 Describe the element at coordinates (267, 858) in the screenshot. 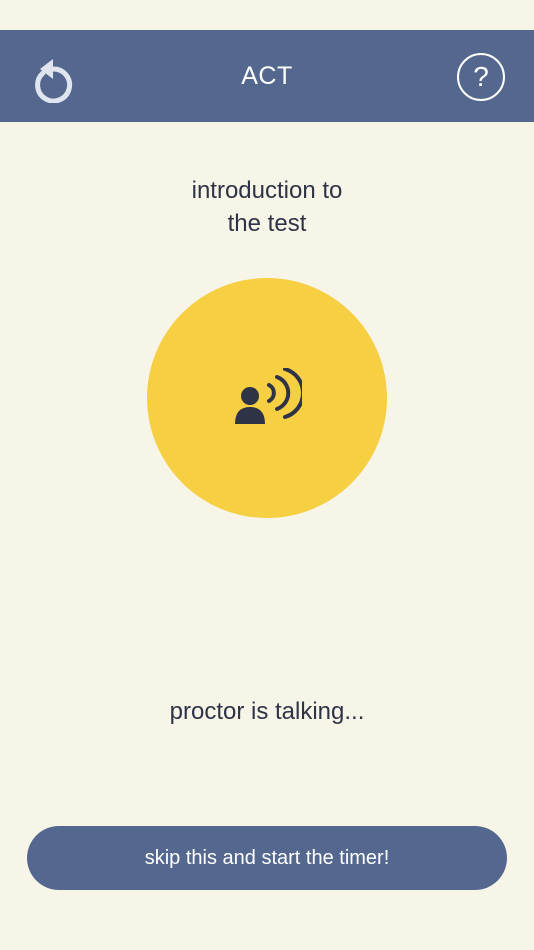

I see `skip-start-timer-button: skip this and start the timer!` at that location.